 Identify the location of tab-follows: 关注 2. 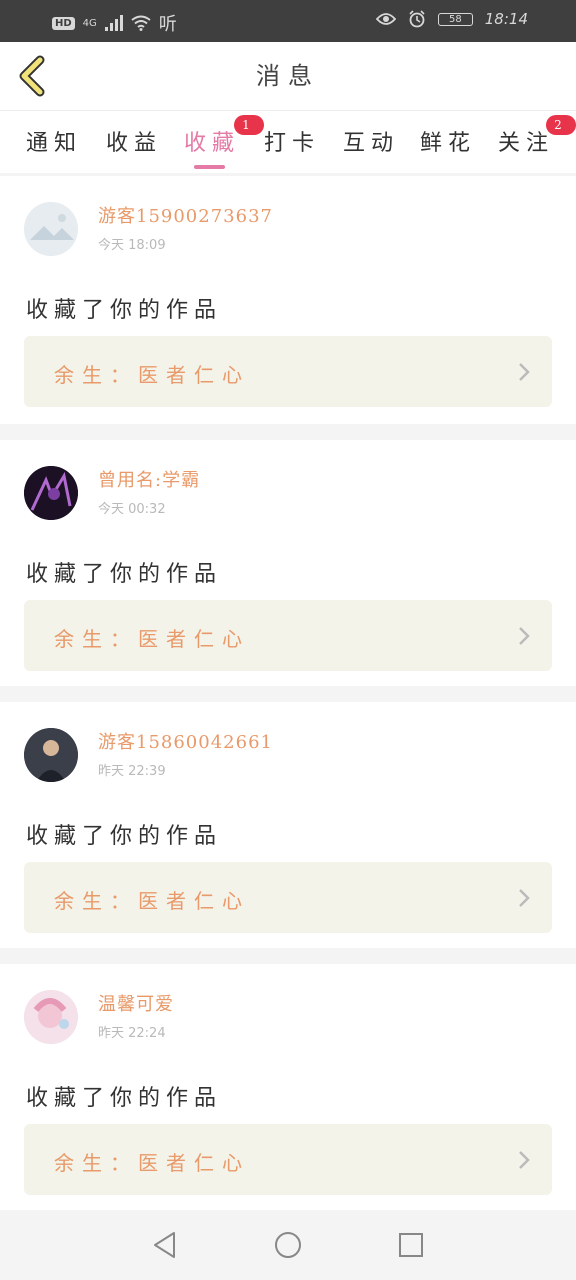
(537, 136).